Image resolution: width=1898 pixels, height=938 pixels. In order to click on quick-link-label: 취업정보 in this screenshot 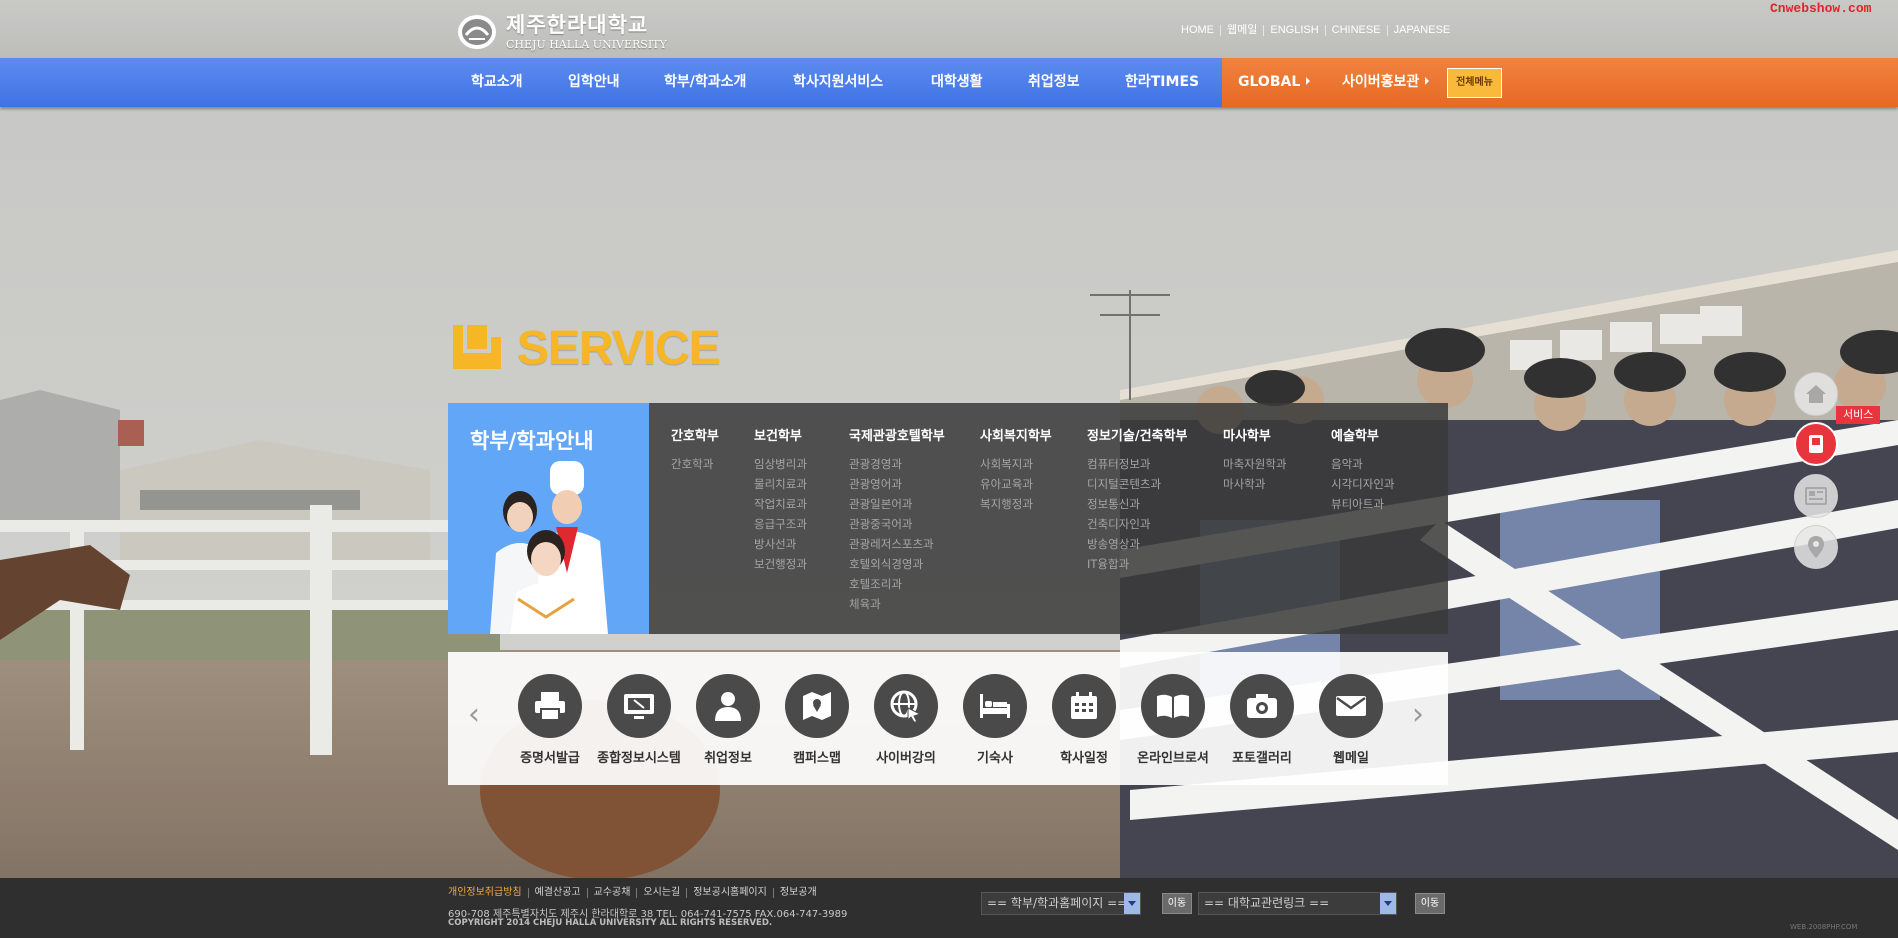, I will do `click(728, 758)`.